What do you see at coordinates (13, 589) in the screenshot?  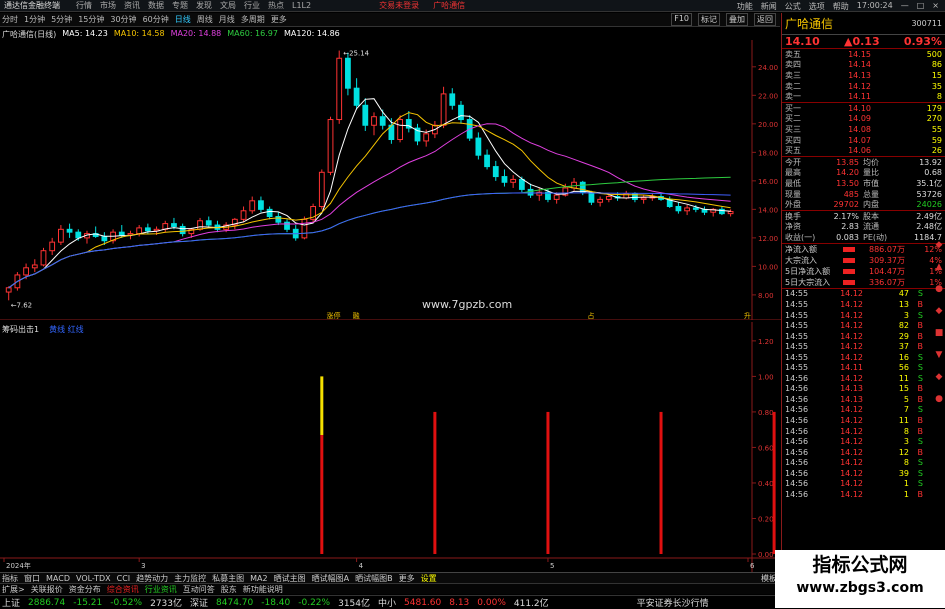 I see `ext-expand: 扩展>` at bounding box center [13, 589].